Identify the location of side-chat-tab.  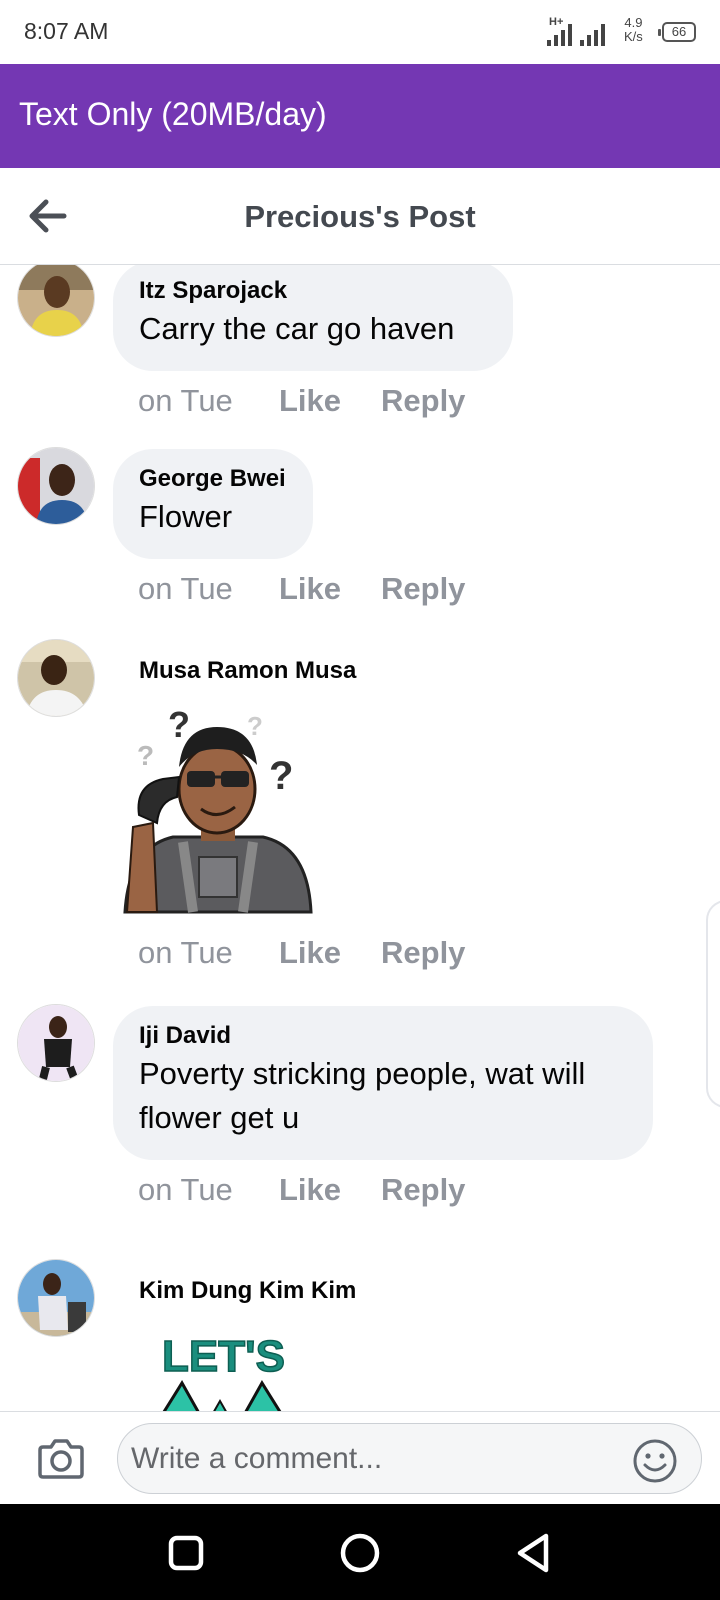
(713, 1004).